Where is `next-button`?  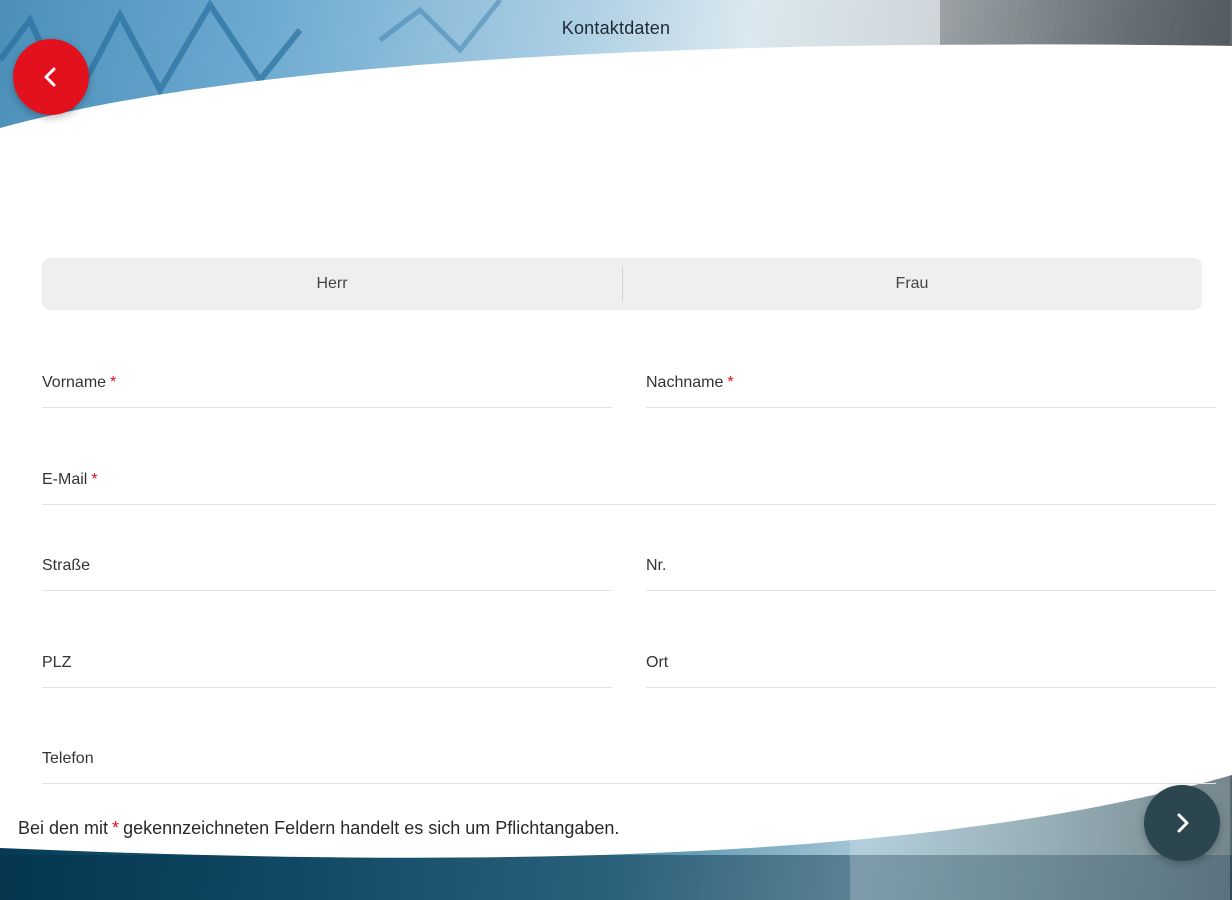 next-button is located at coordinates (1182, 823).